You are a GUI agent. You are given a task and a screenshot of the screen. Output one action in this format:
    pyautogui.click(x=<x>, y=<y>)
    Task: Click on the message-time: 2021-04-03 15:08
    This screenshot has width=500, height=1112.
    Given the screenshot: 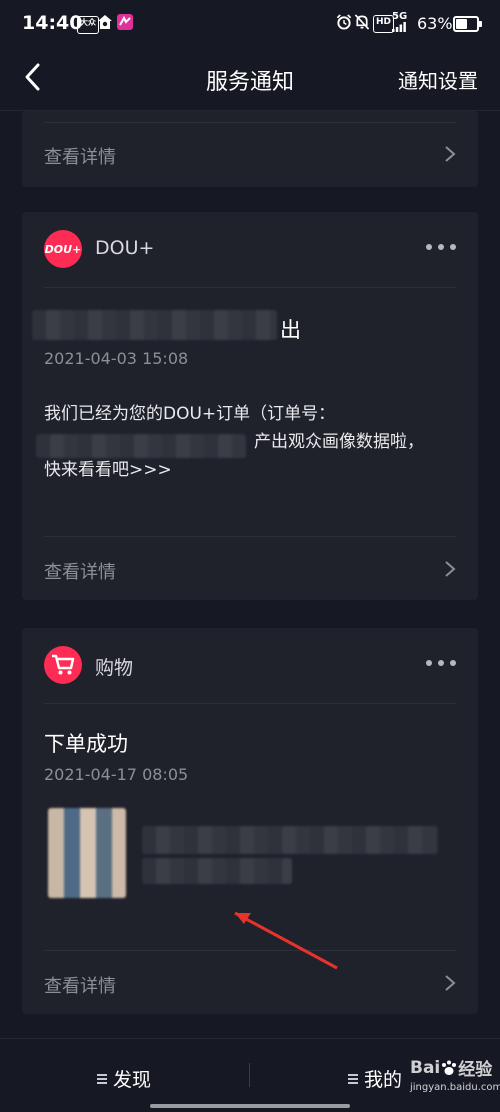 What is the action you would take?
    pyautogui.click(x=116, y=358)
    